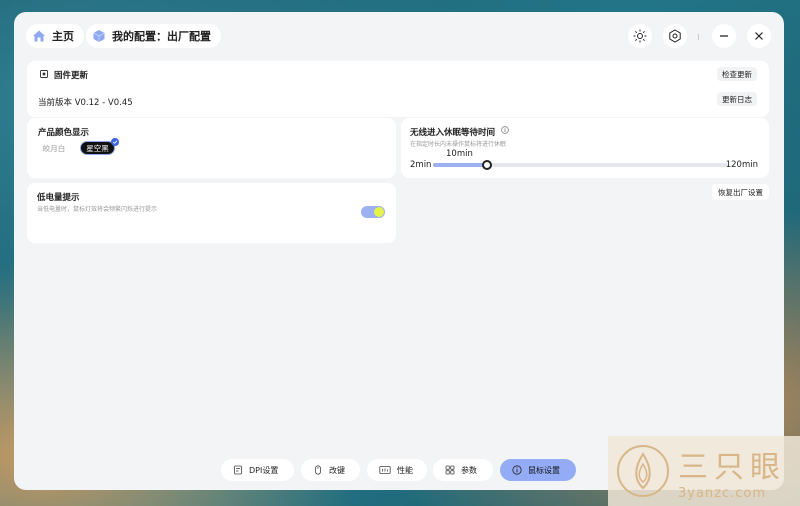 The height and width of the screenshot is (506, 800). What do you see at coordinates (458, 144) in the screenshot?
I see `sleep-desc: 在指定时长内未操作鼠标将进行休眠` at bounding box center [458, 144].